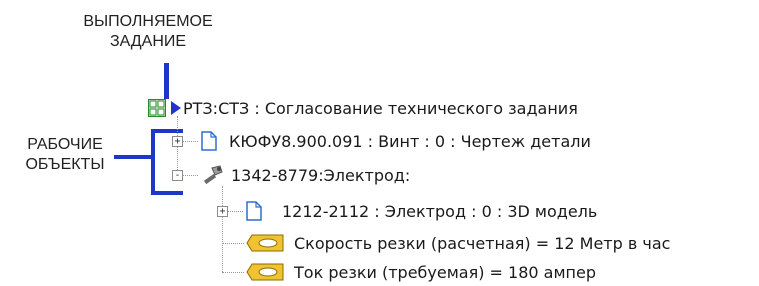  What do you see at coordinates (134, 157) in the screenshot?
I see `callout-work-bracket-h` at bounding box center [134, 157].